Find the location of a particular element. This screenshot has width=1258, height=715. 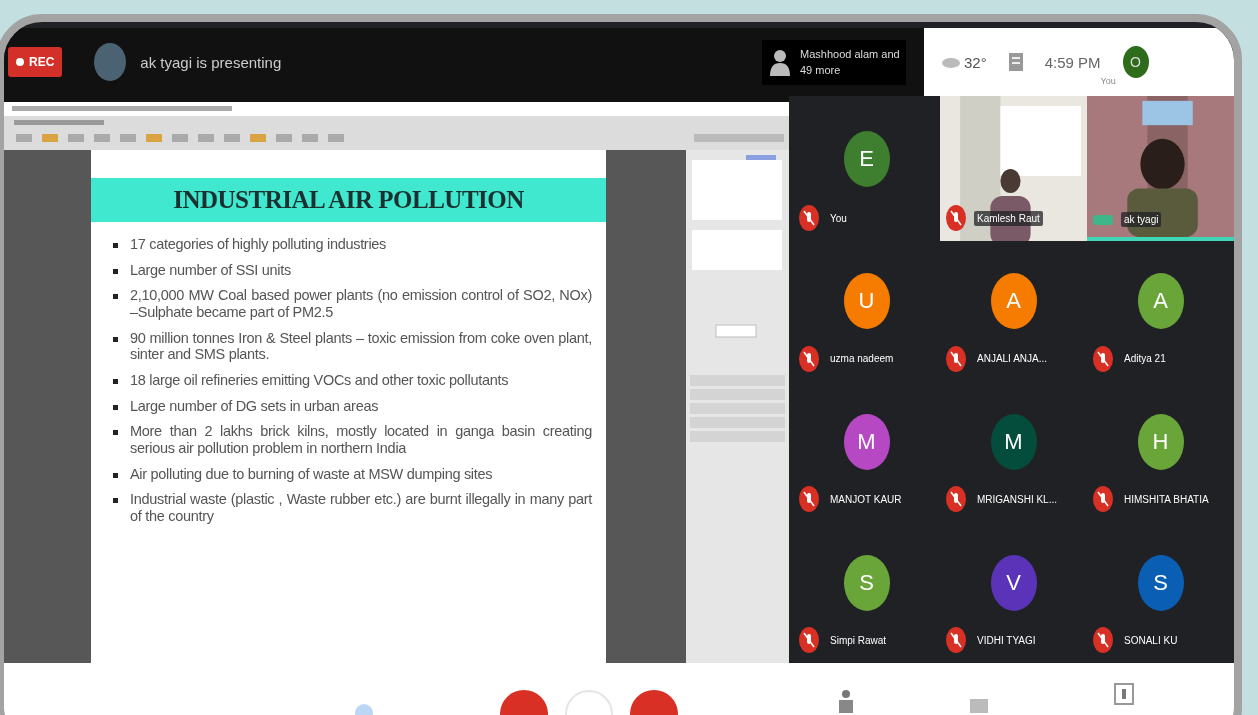

bullet-text: Large number of SSI units is located at coordinates (211, 270).